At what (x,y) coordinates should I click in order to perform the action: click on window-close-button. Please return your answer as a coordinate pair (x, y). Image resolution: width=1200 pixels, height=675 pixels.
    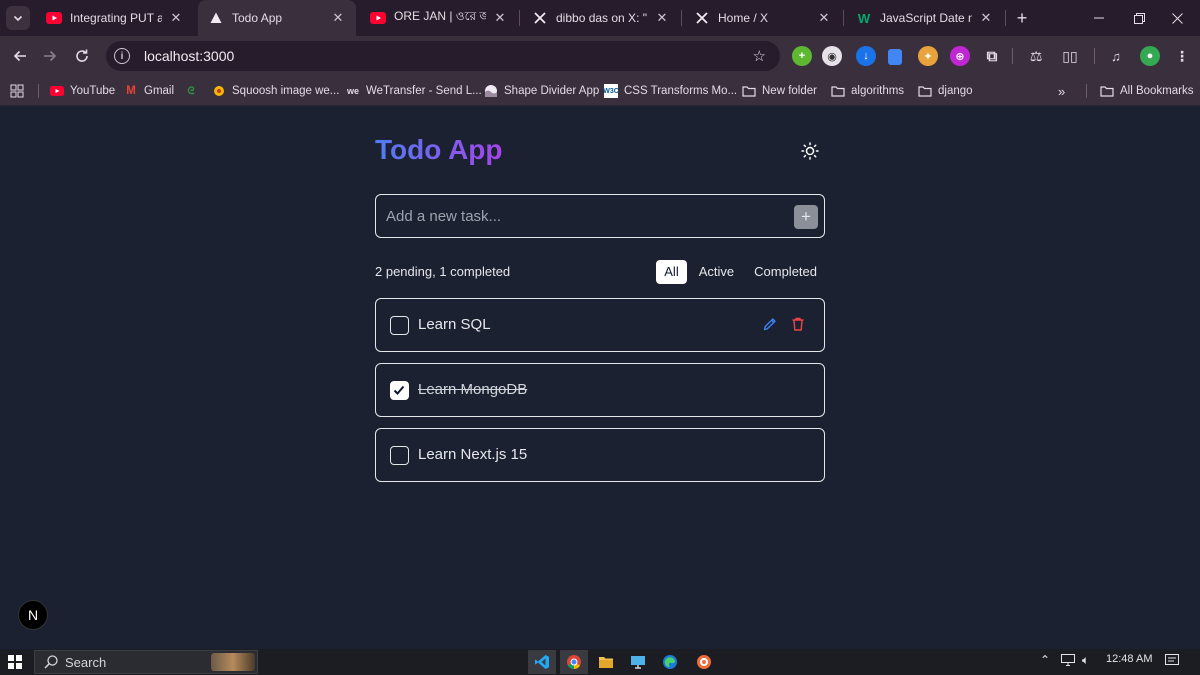
    Looking at the image, I should click on (1177, 18).